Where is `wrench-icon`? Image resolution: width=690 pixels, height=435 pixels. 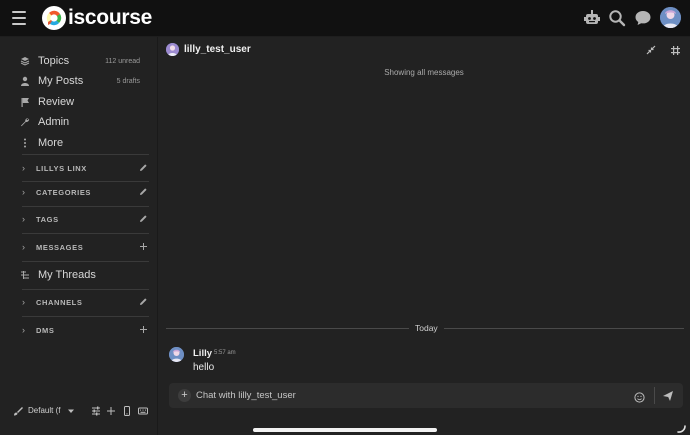 wrench-icon is located at coordinates (25, 122).